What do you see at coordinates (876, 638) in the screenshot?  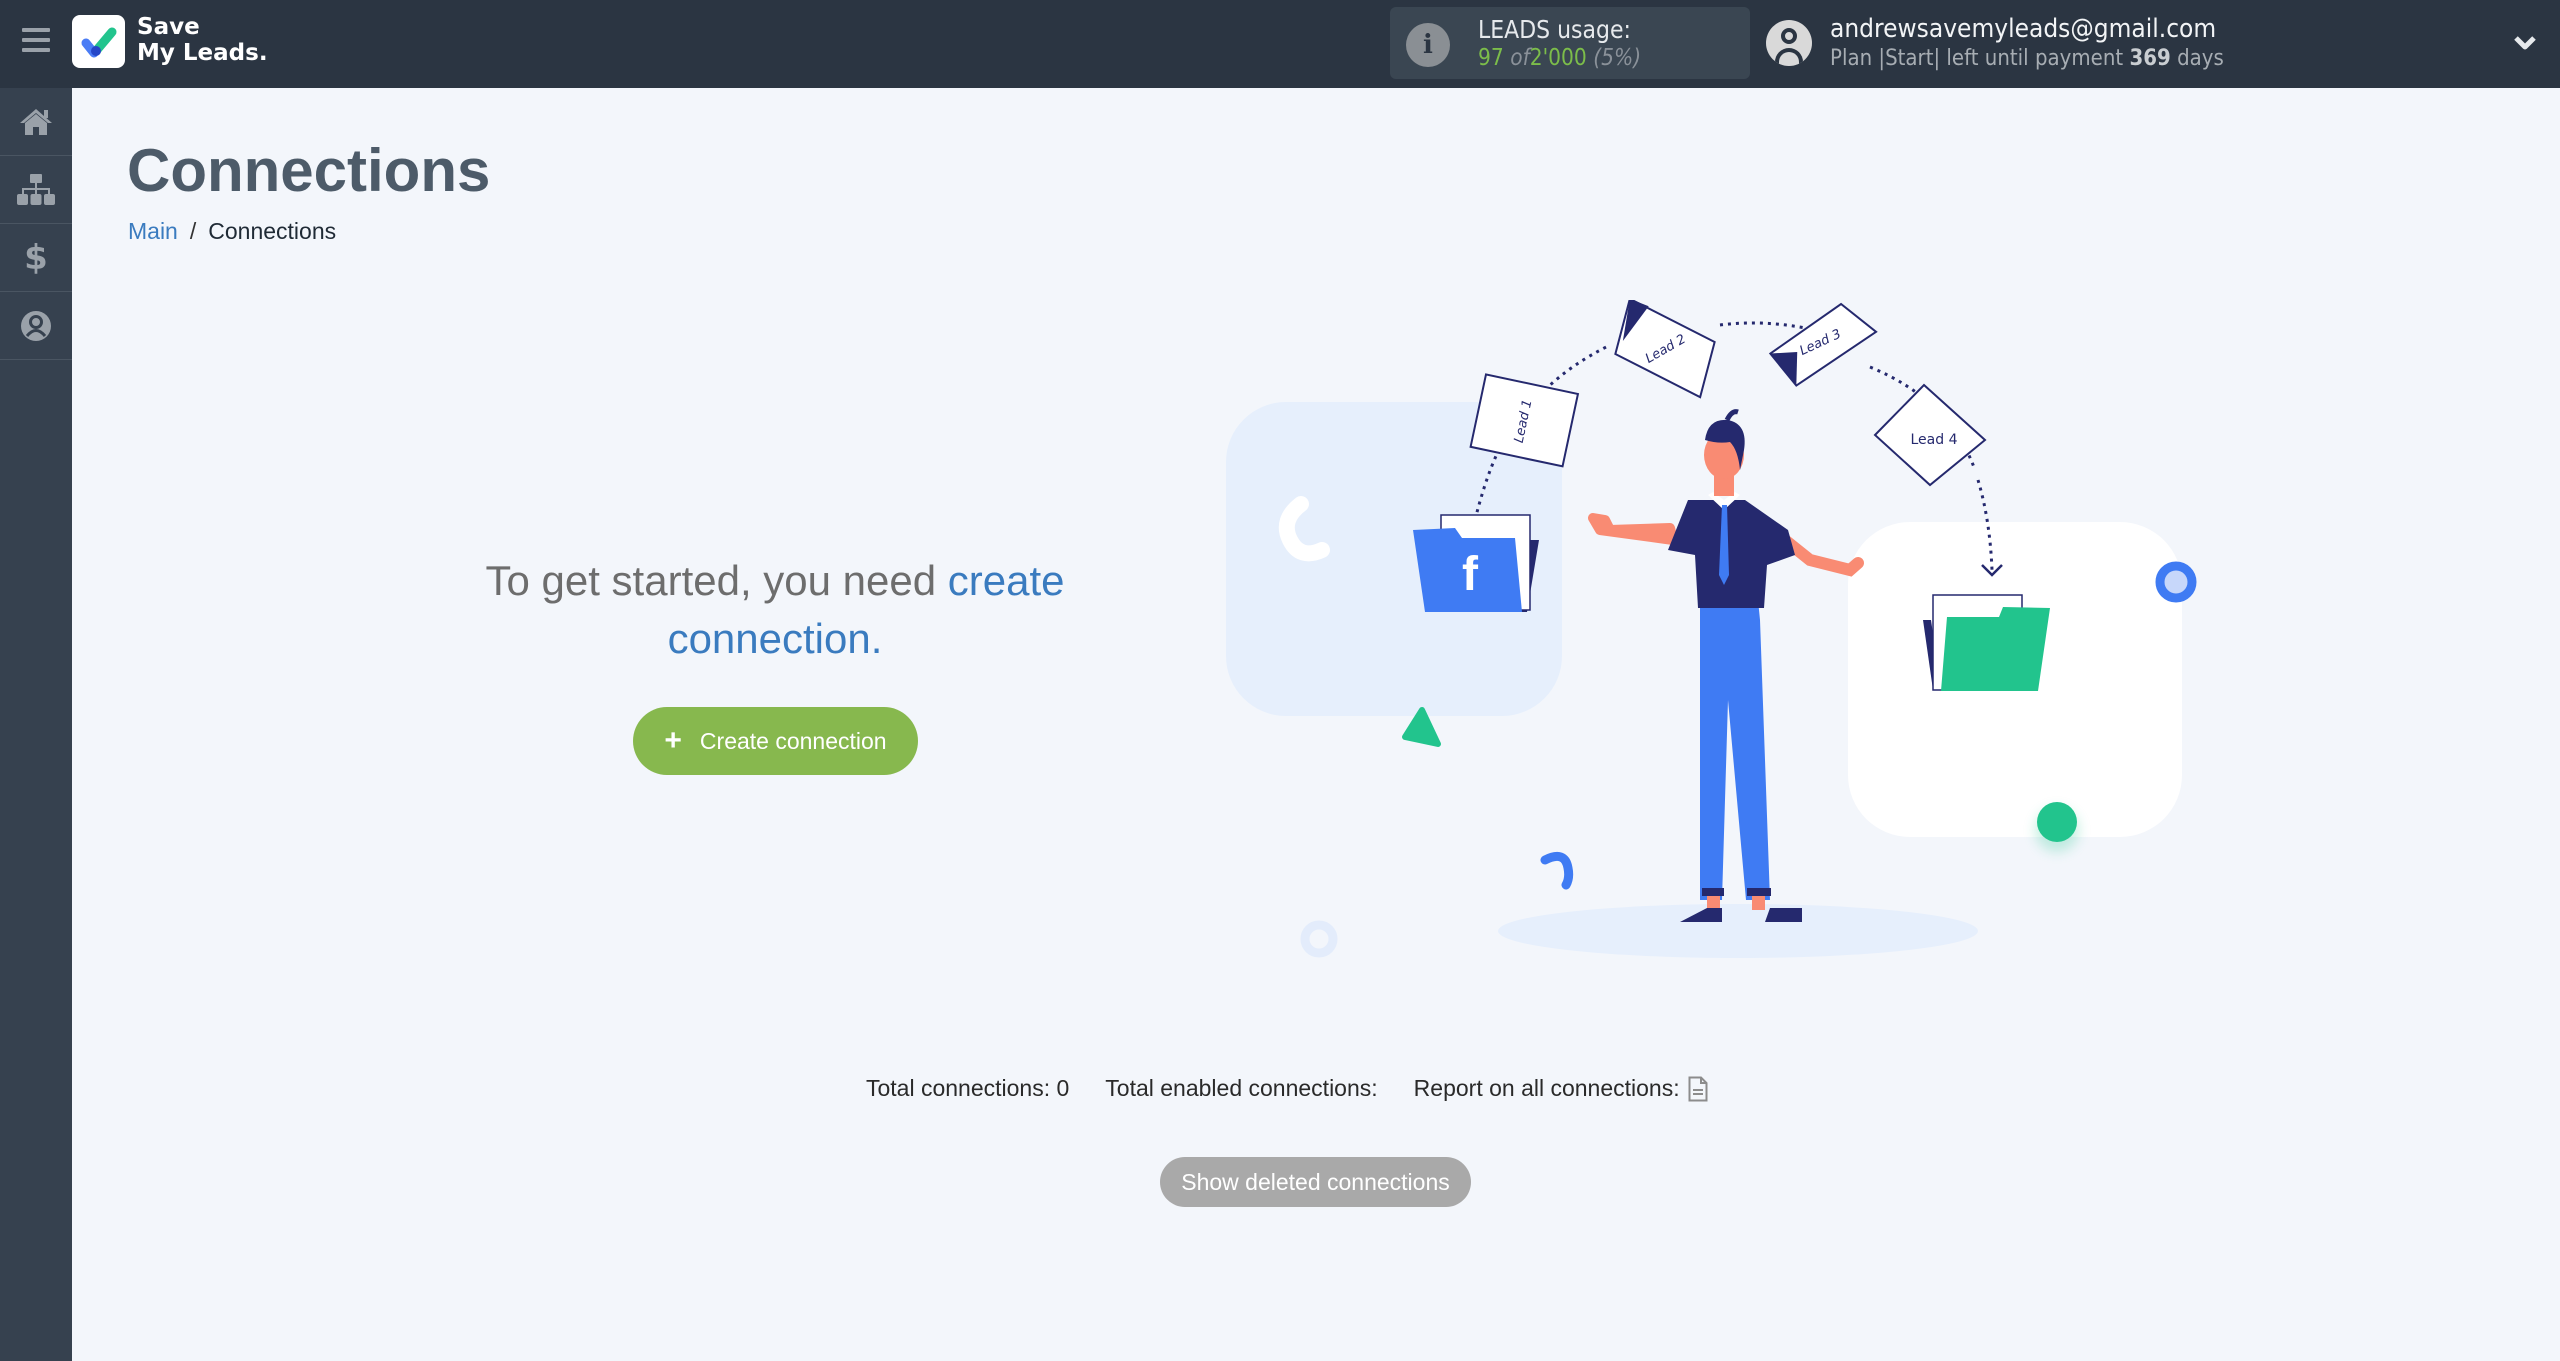 I see `create-connection-link-period: .` at bounding box center [876, 638].